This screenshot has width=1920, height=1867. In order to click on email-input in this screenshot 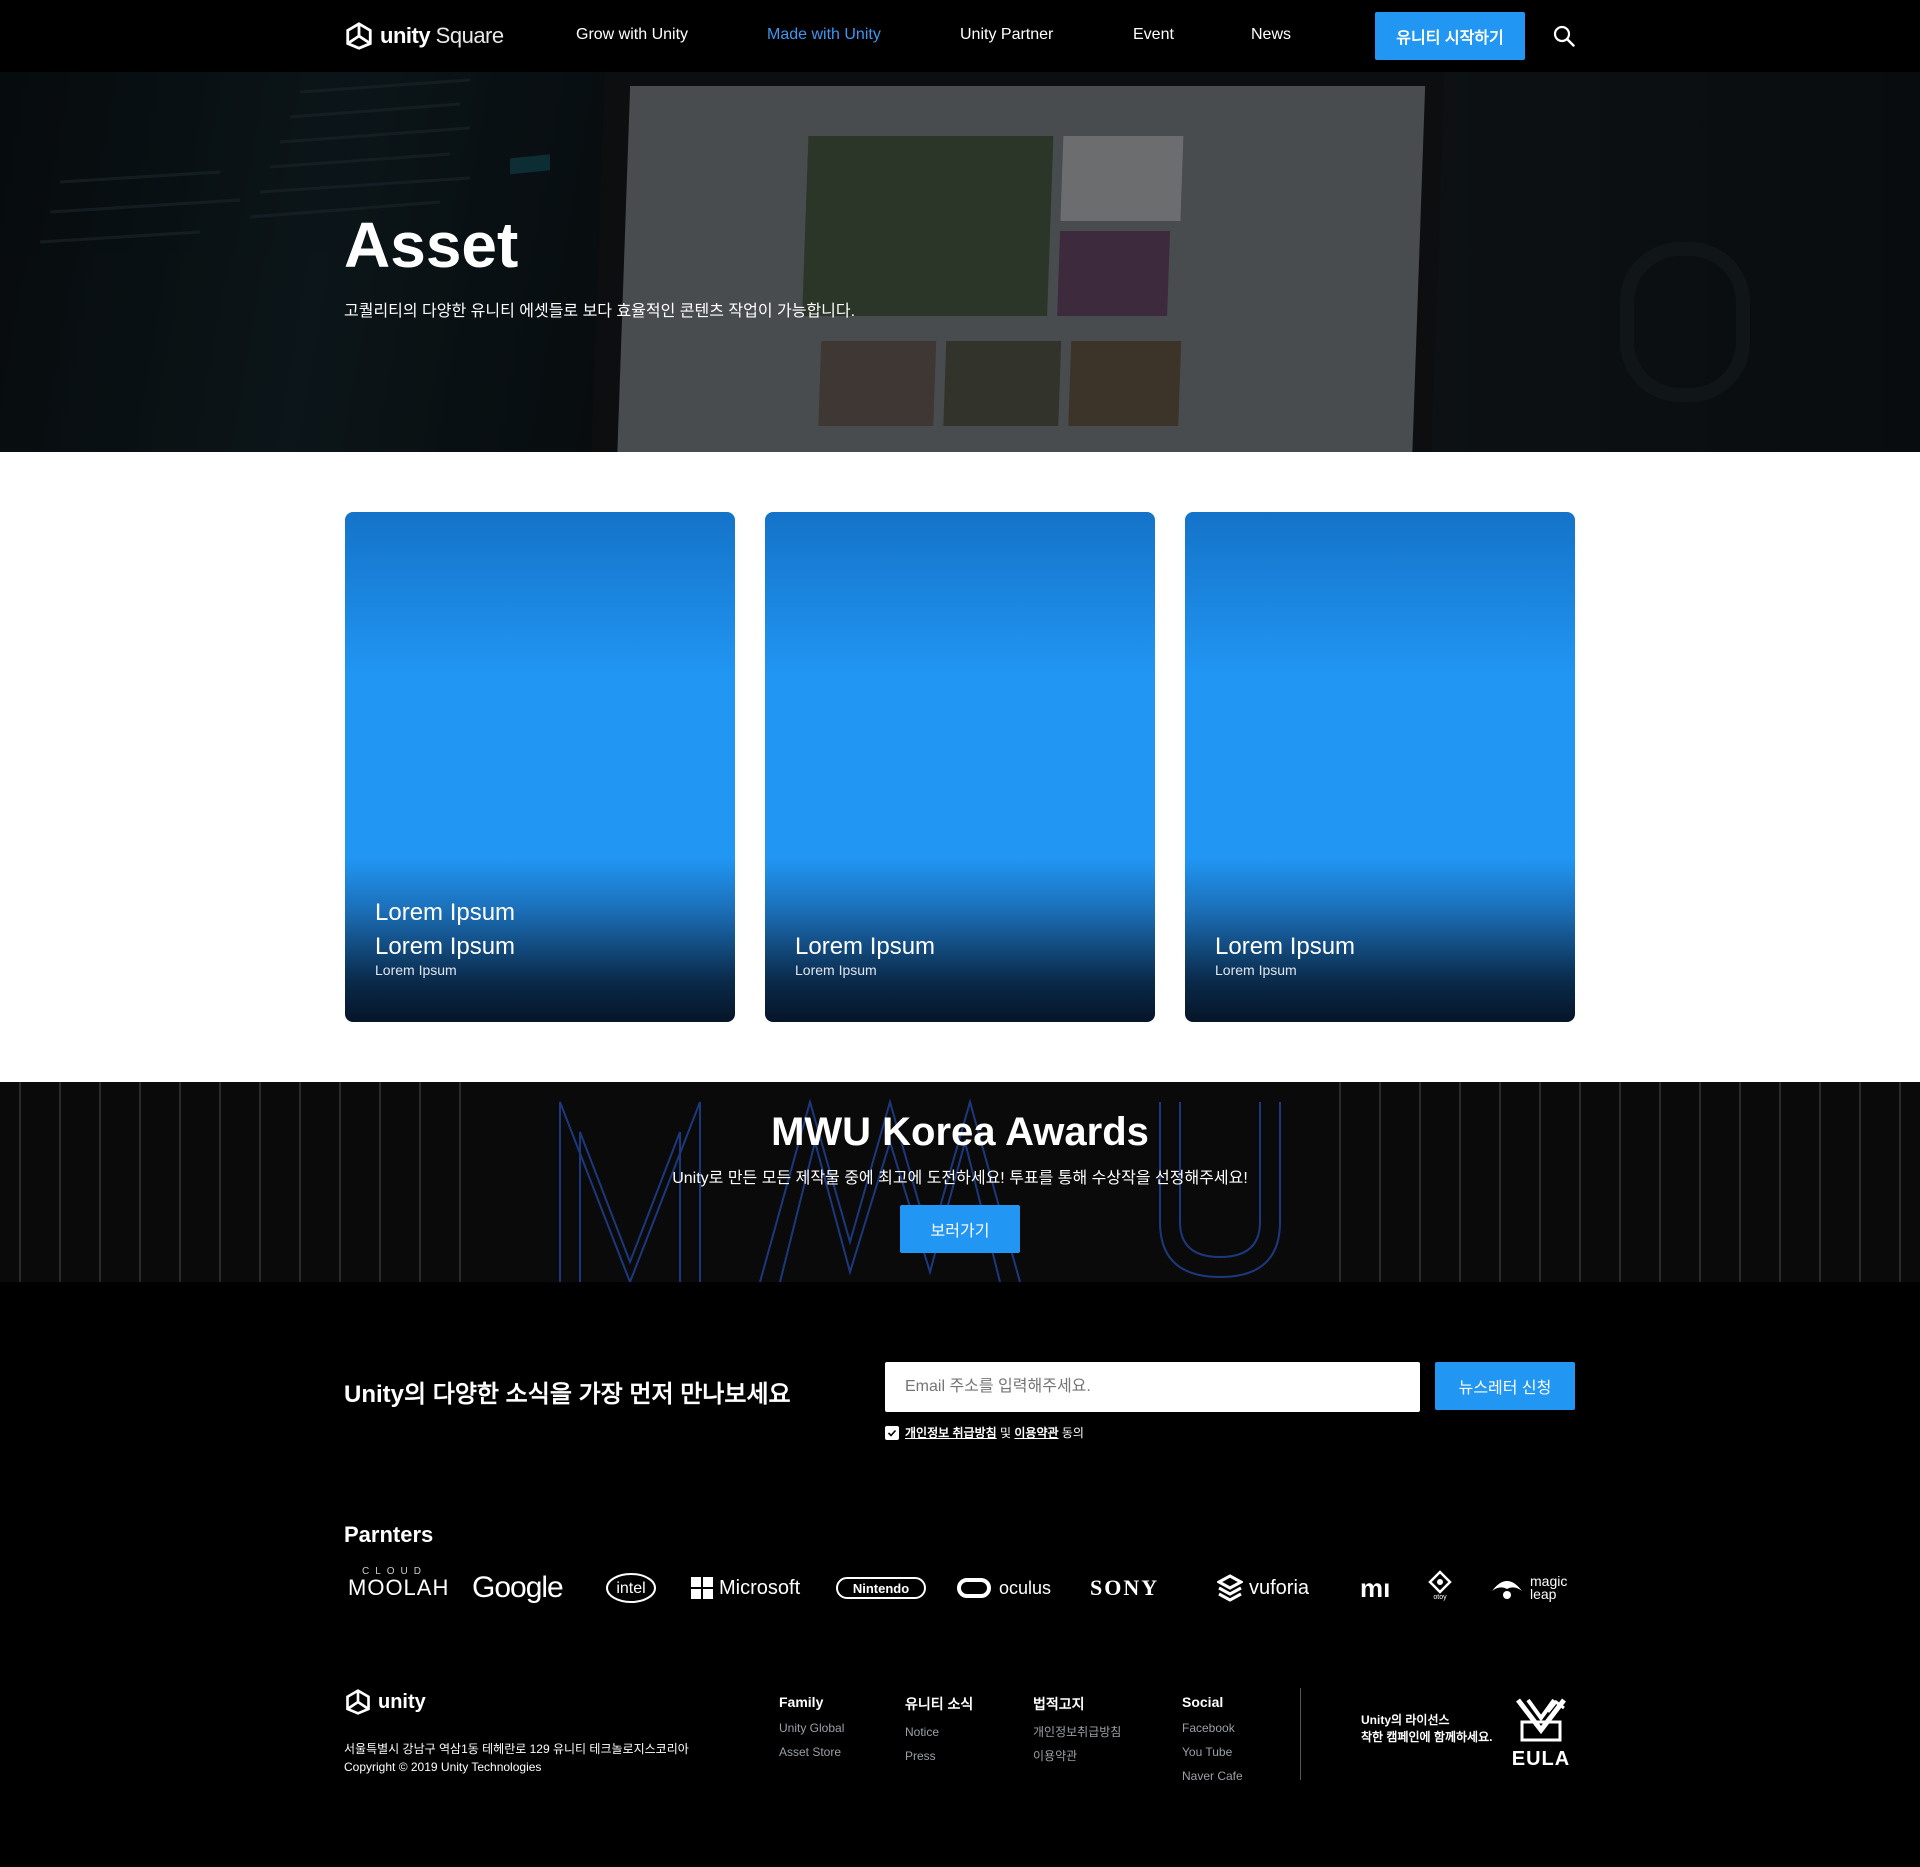, I will do `click(1152, 1387)`.